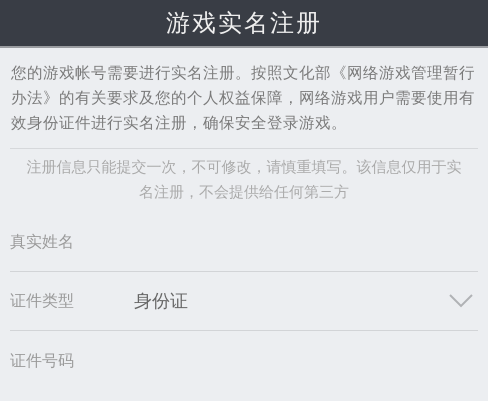 This screenshot has width=488, height=401. What do you see at coordinates (244, 180) in the screenshot?
I see `notice-text: 注册信息只能提交一次，不可修改，请慎重填写。该信息仅用于实名注册，不会提供给任何第三方` at bounding box center [244, 180].